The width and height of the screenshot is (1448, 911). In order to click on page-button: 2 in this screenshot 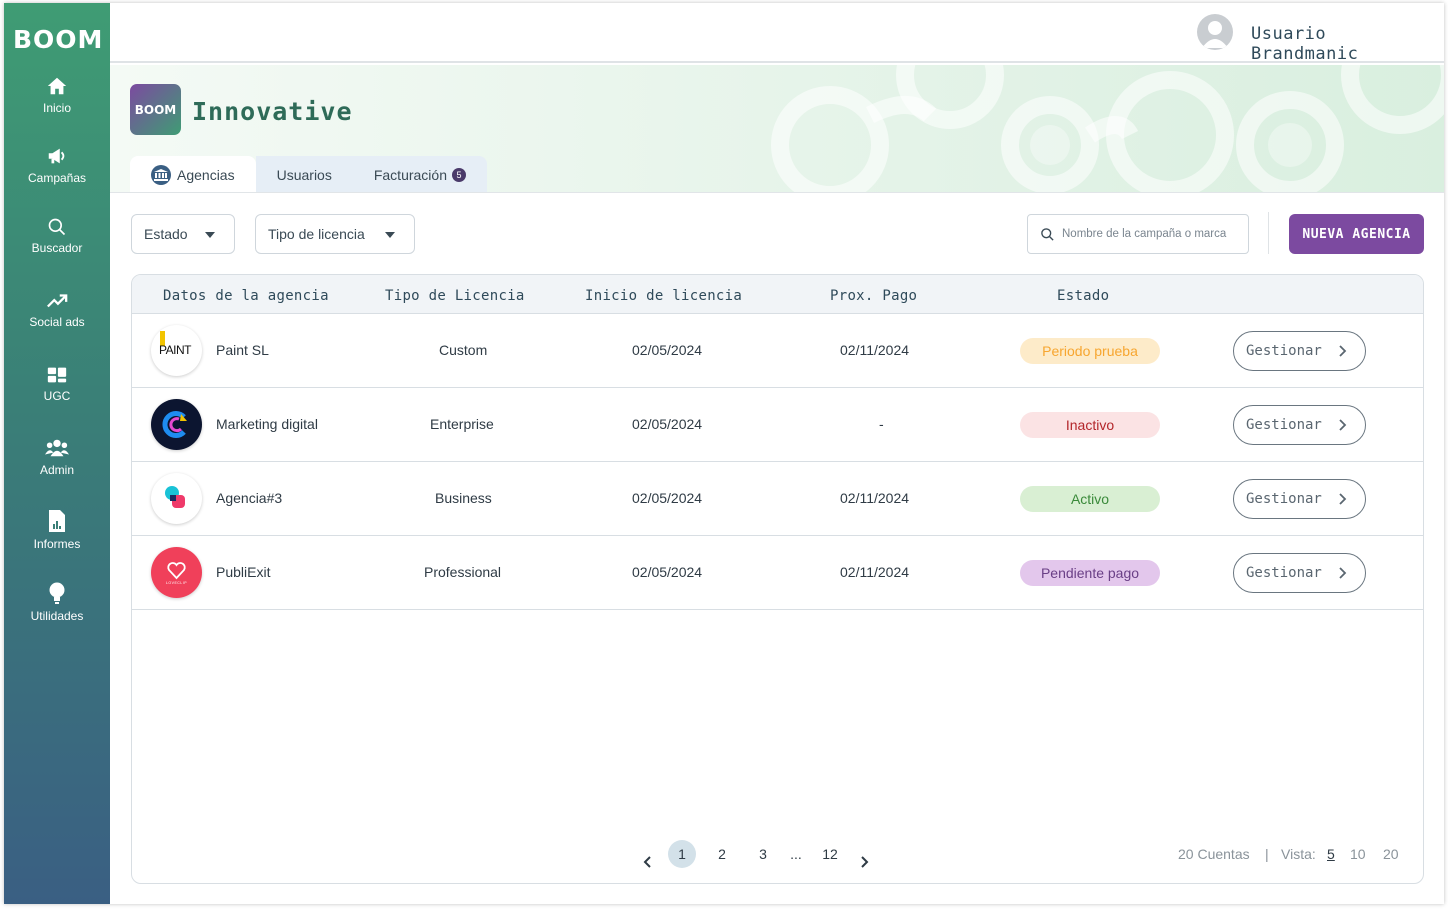, I will do `click(722, 854)`.